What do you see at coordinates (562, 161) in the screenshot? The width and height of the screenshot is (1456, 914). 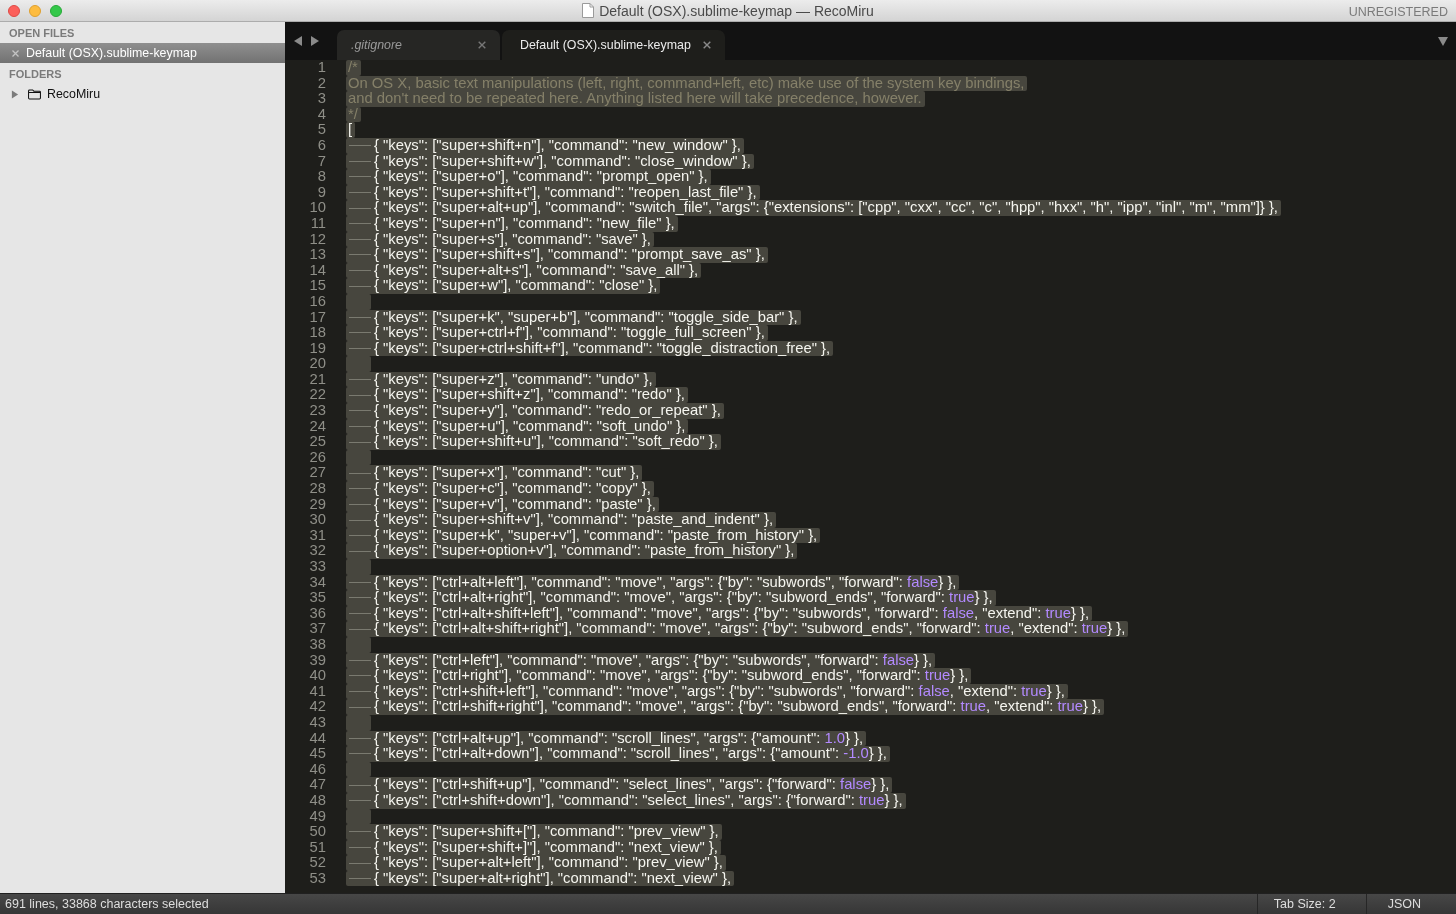 I see `code-line: { "keys": ["super+shift+w"], "command": "close_window" },` at bounding box center [562, 161].